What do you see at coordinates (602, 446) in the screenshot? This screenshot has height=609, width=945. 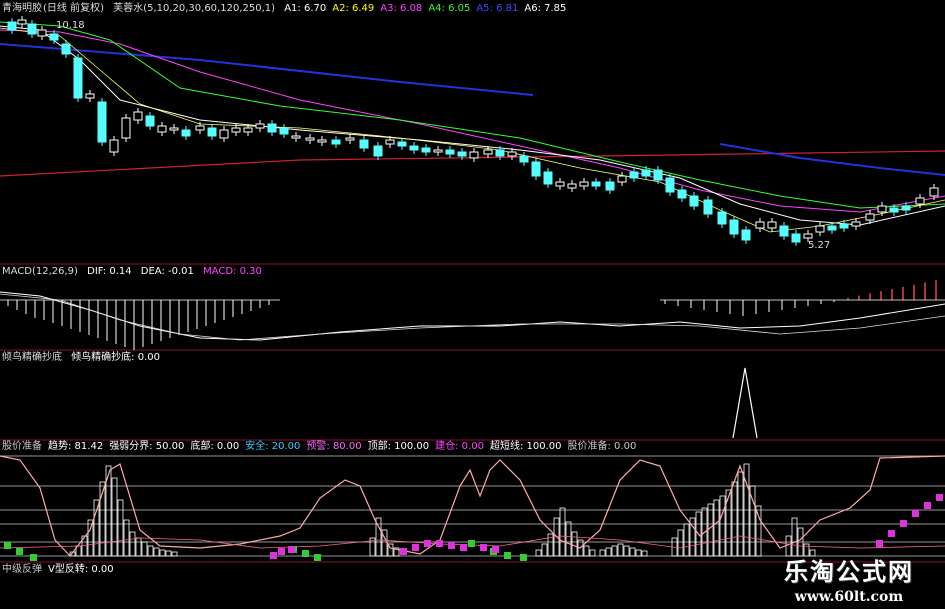 I see `oscillator-label: 股价准备: 0.00` at bounding box center [602, 446].